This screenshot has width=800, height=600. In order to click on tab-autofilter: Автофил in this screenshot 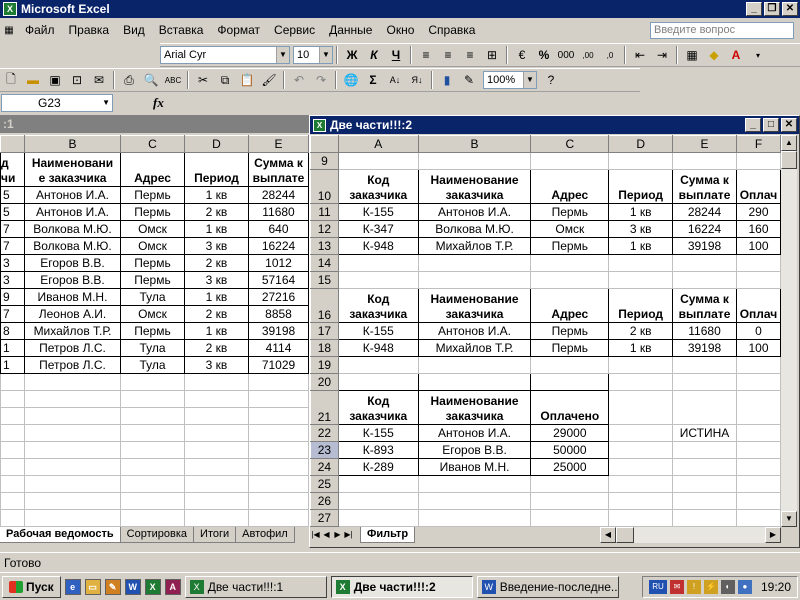, I will do `click(265, 535)`.